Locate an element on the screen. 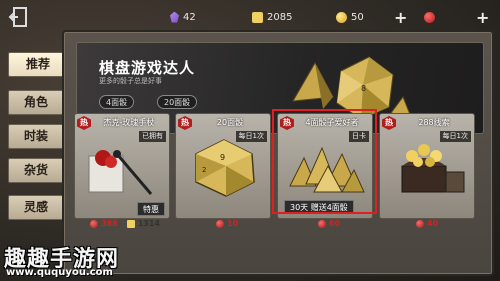  tab-costumes: 时装 is located at coordinates (36, 136).